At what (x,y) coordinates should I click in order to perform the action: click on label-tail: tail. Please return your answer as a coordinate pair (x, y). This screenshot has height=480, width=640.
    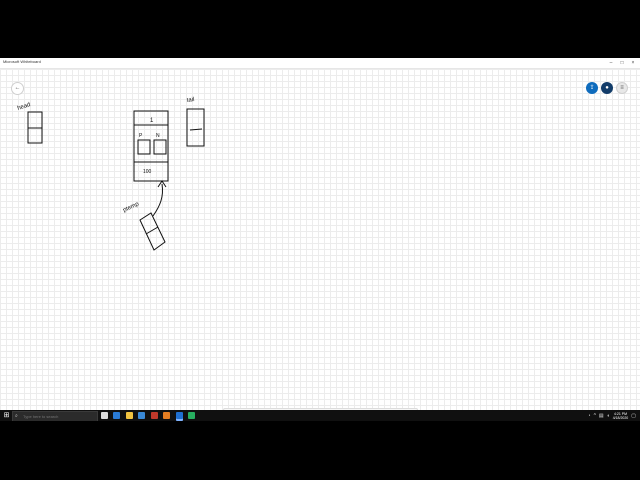
    Looking at the image, I should click on (190, 100).